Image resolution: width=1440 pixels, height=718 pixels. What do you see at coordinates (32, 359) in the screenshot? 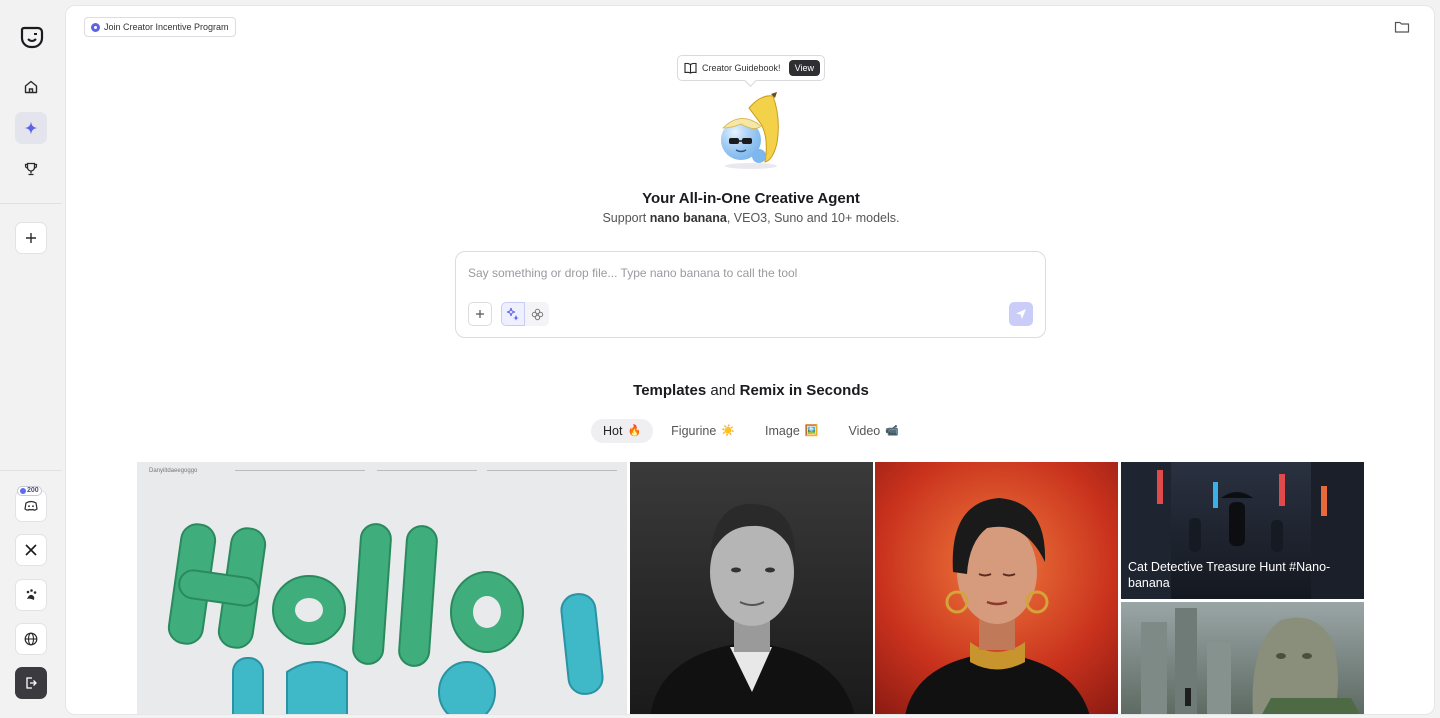
I see `sidebar: 200` at bounding box center [32, 359].